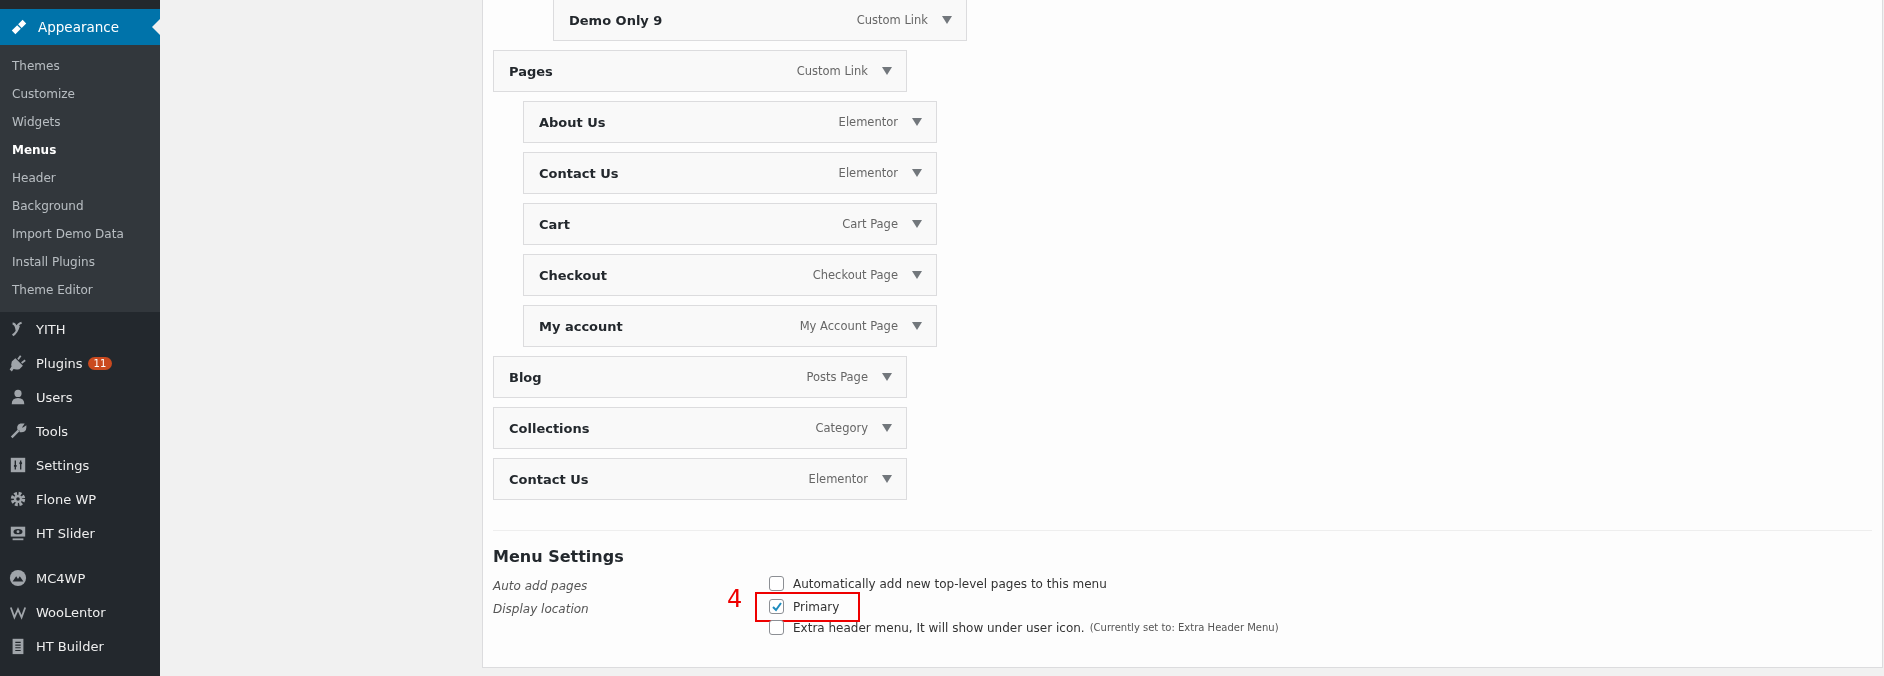 This screenshot has width=1884, height=676. I want to click on menu-item-title: Demo Only 9, so click(616, 20).